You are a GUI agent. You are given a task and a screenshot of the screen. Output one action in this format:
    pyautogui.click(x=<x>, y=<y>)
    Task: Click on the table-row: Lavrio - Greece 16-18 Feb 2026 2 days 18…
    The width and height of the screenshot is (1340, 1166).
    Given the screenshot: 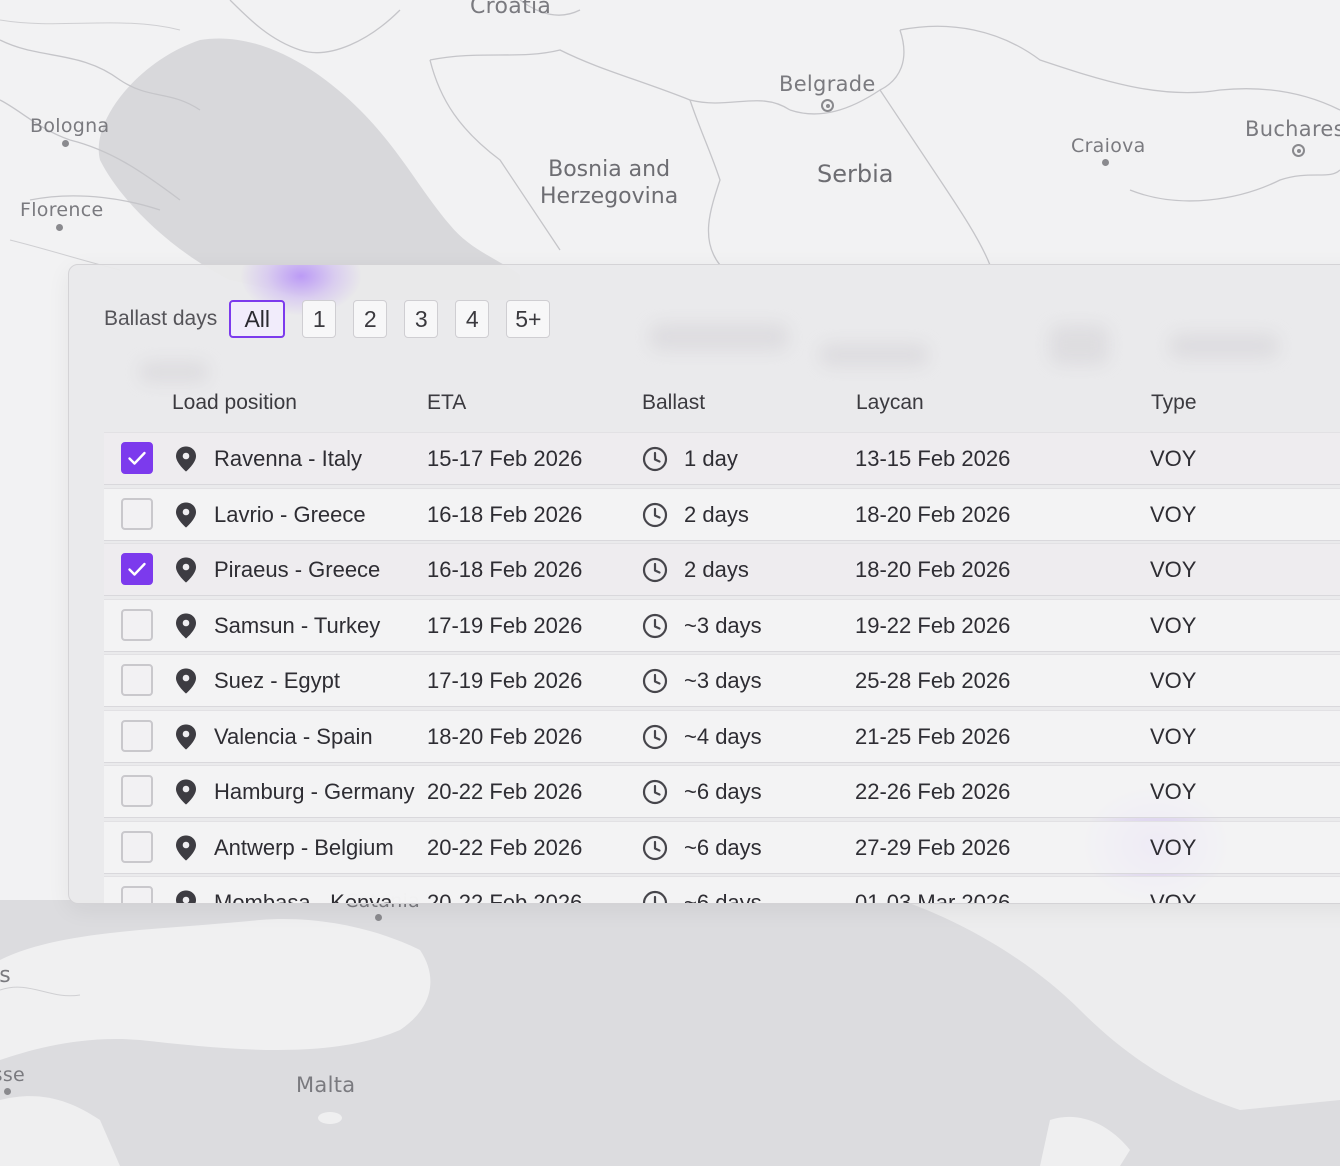 What is the action you would take?
    pyautogui.click(x=722, y=514)
    